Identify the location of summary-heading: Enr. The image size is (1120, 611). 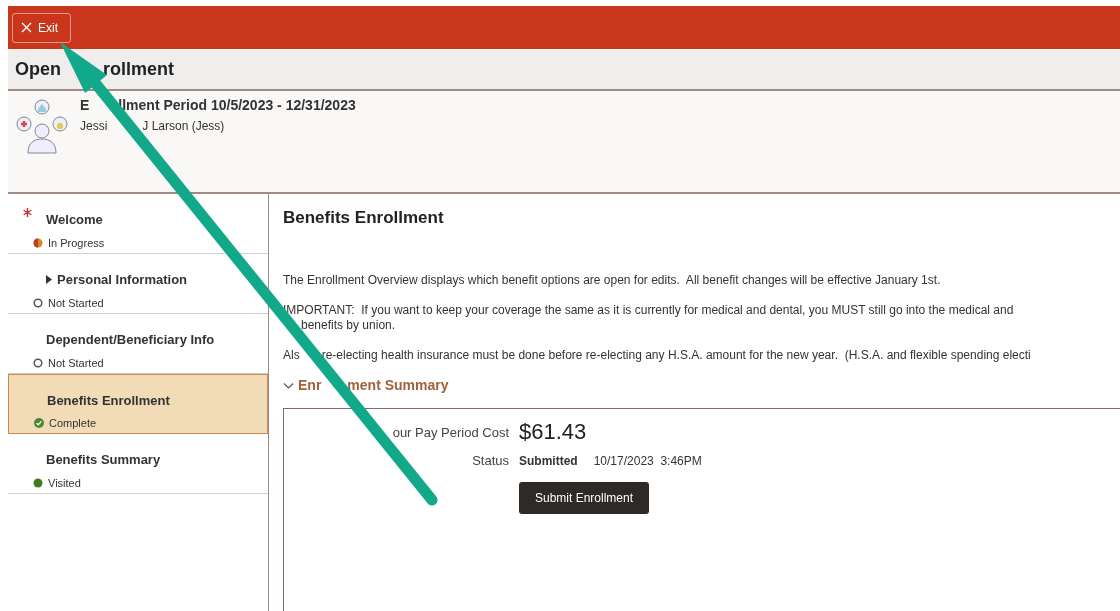
(310, 385).